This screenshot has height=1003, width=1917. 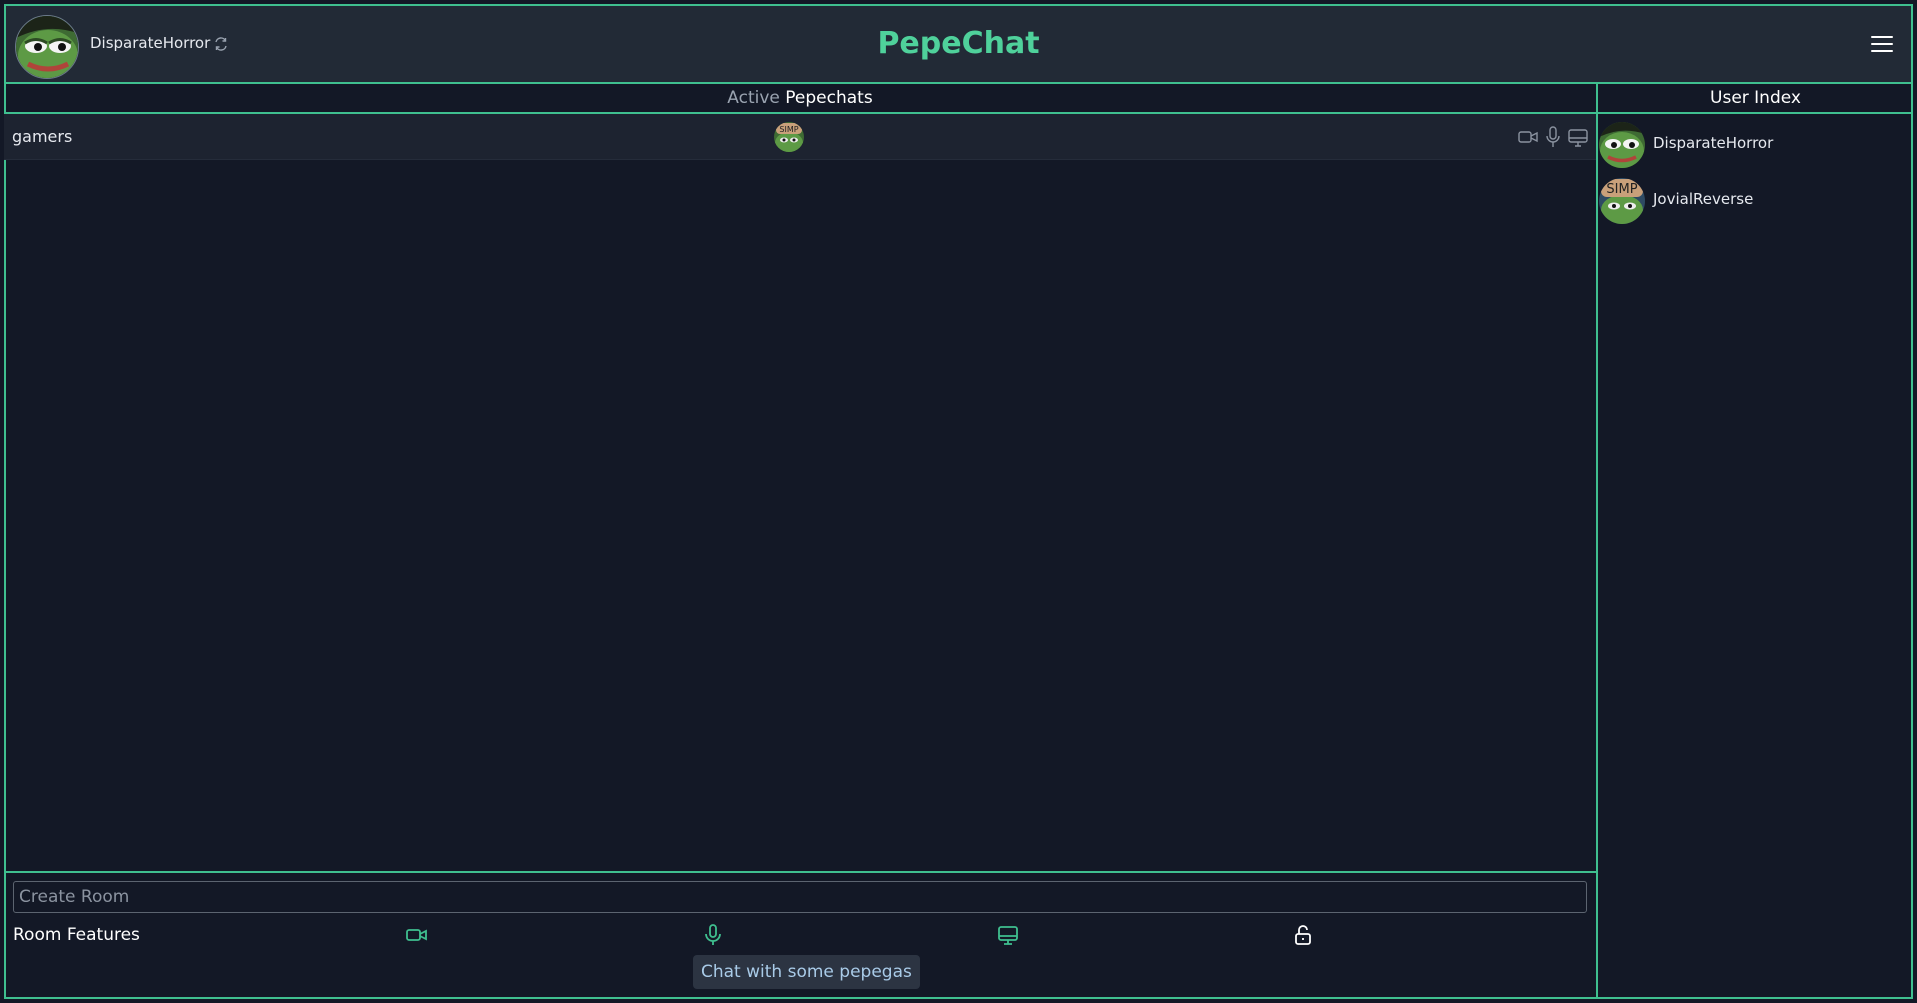 I want to click on hamburger-menu-icon, so click(x=1882, y=45).